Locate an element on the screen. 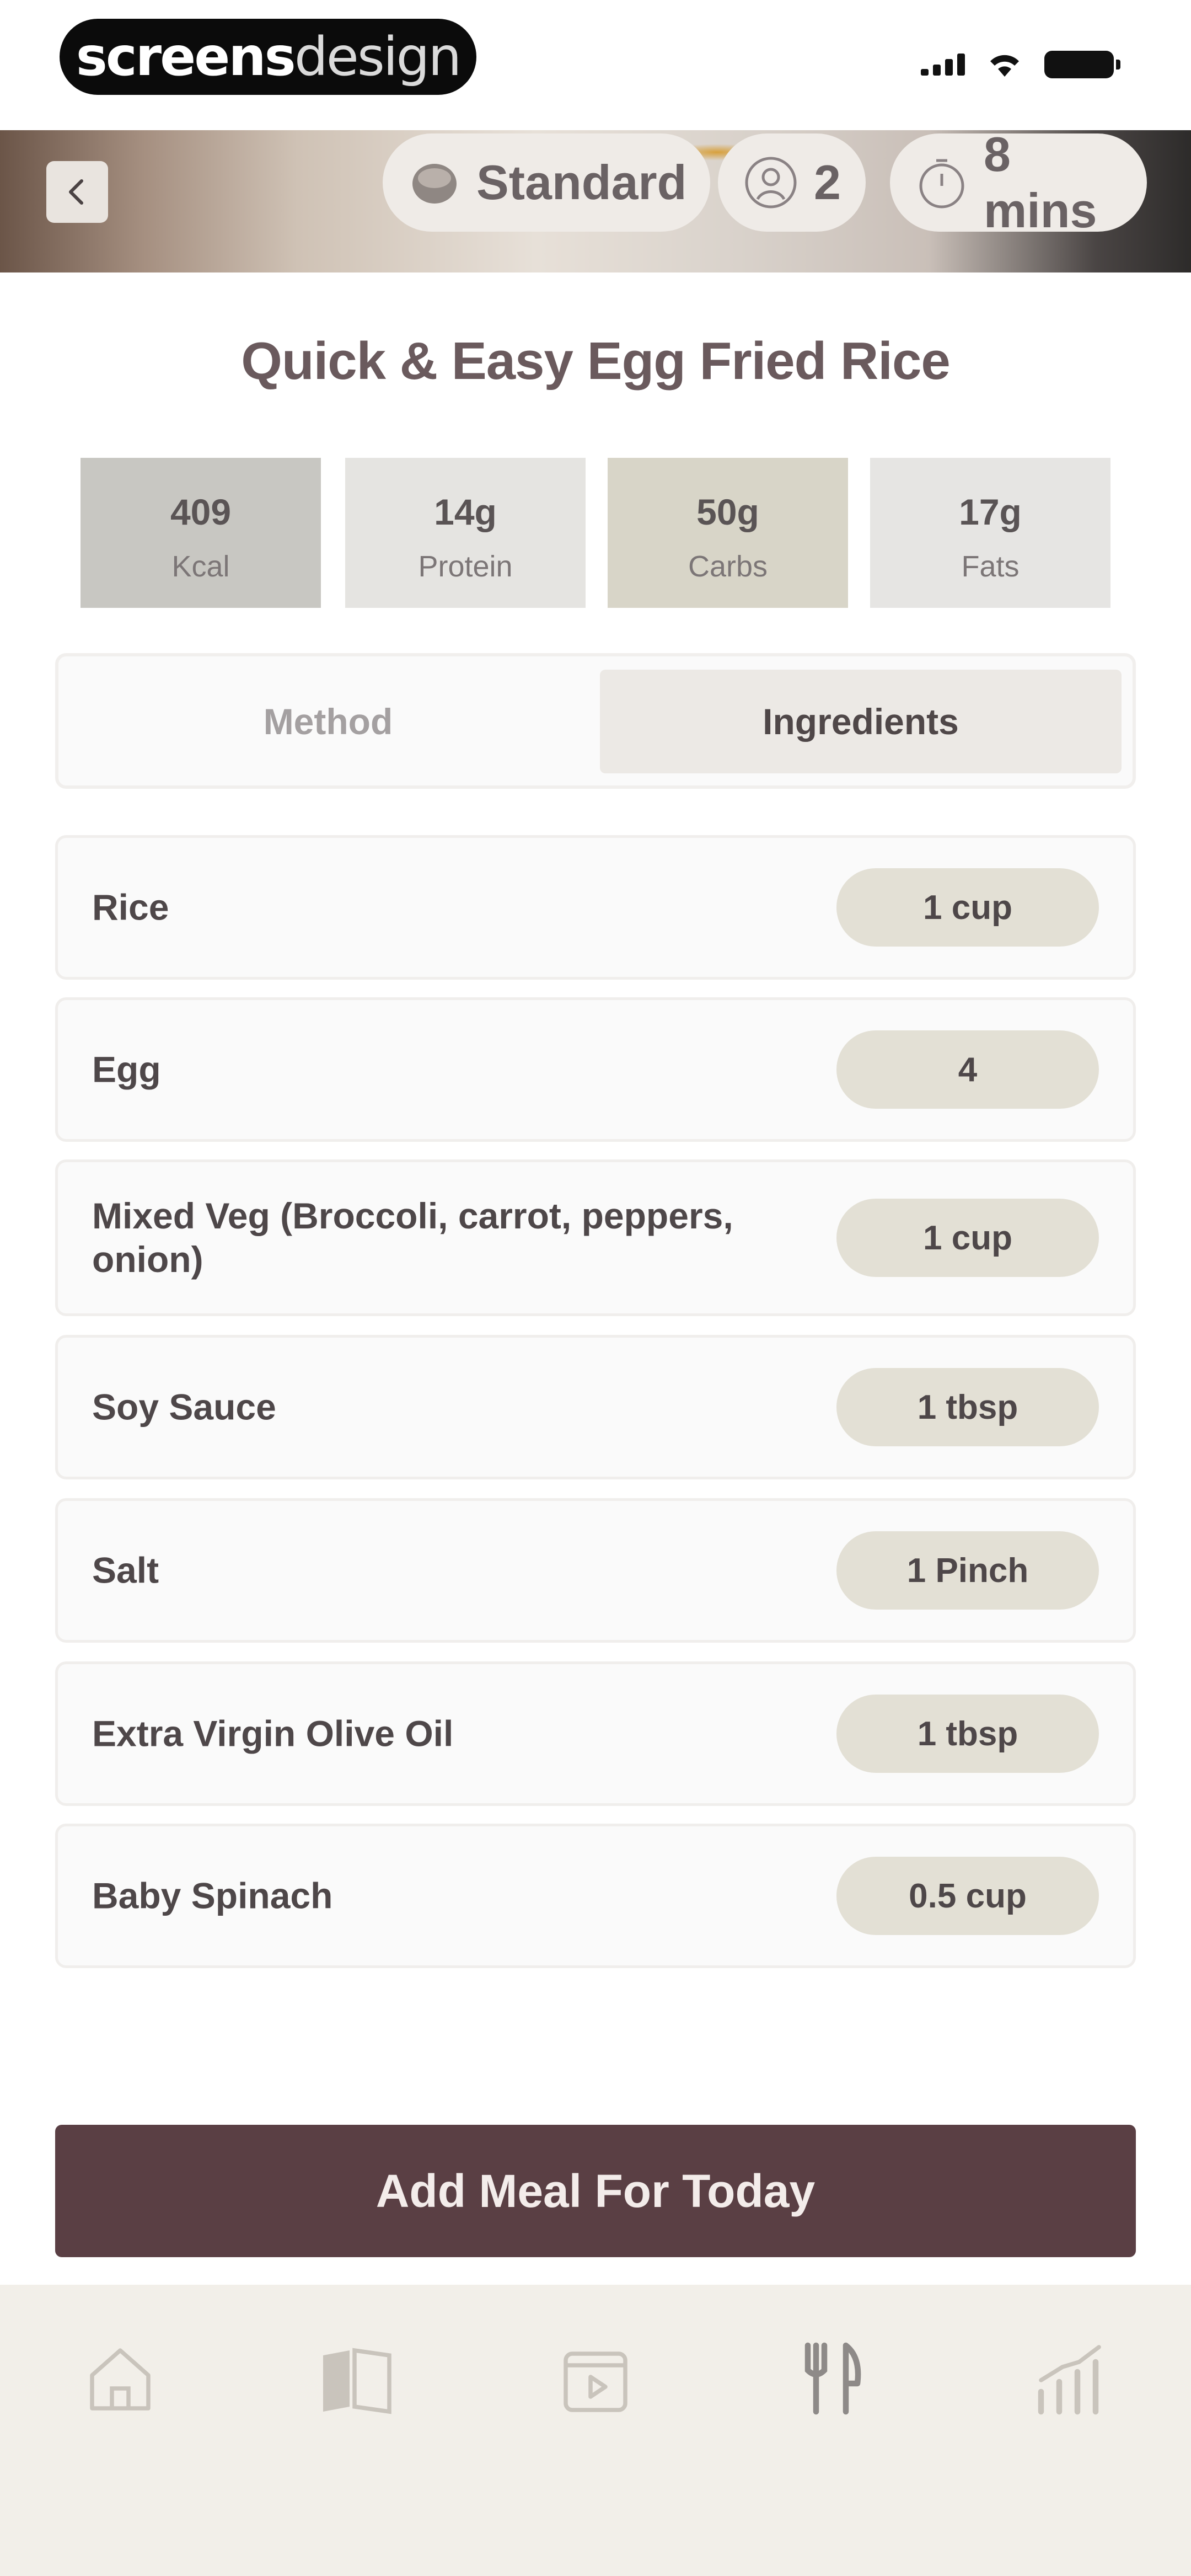 This screenshot has height=2576, width=1191. ingredient-row: Soy Sauce 1 tbsp is located at coordinates (595, 1407).